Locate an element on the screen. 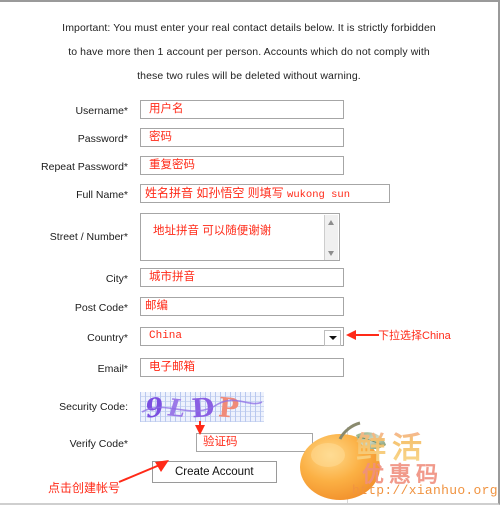  svg-text: L is located at coordinates (176, 407).